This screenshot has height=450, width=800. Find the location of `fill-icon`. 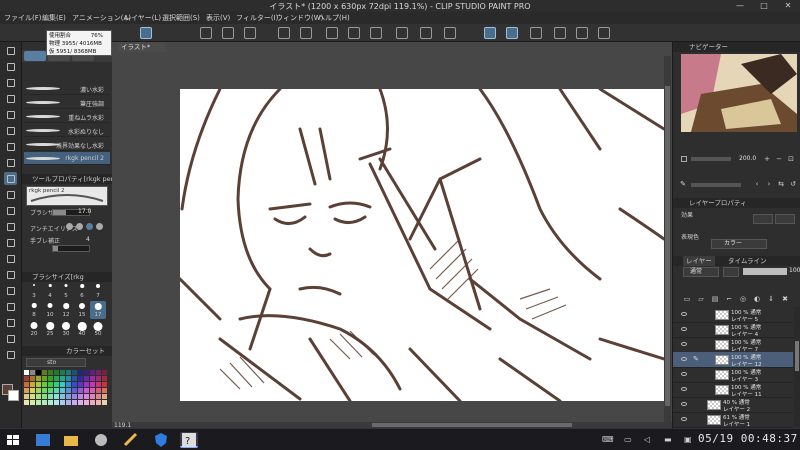

fill-icon is located at coordinates (354, 33).